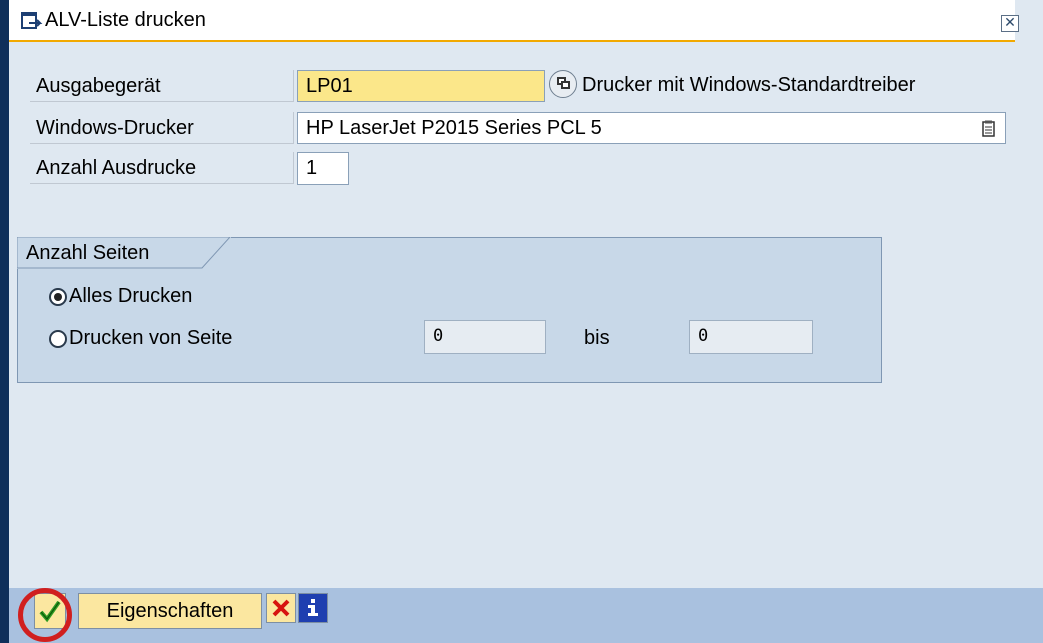  I want to click on info-button, so click(313, 608).